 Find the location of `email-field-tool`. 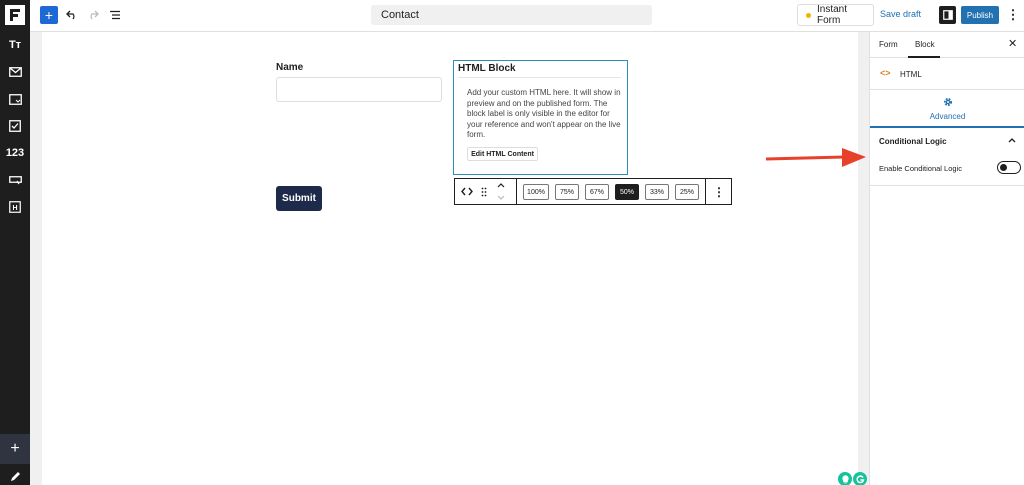

email-field-tool is located at coordinates (15, 72).